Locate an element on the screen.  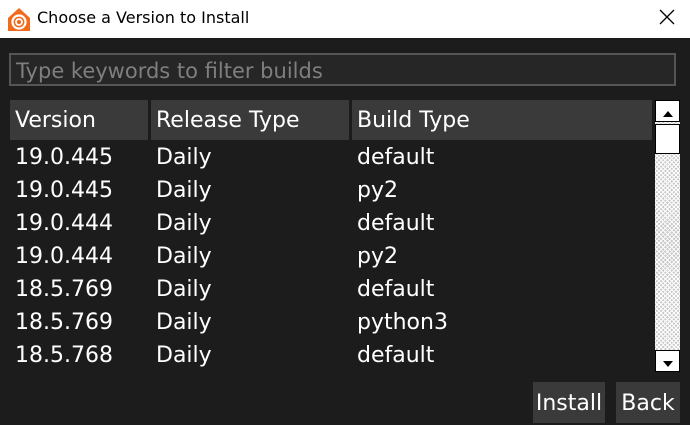
vertical-scrollbar is located at coordinates (667, 236).